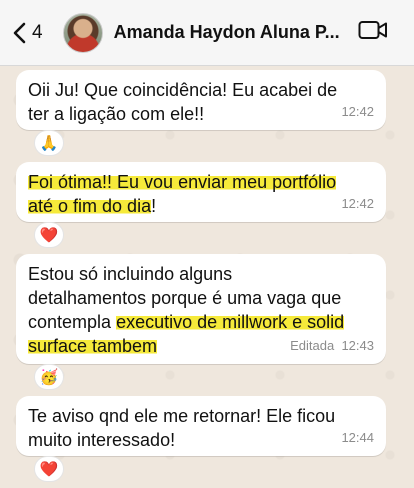 The height and width of the screenshot is (488, 414). I want to click on highlighted-text: Foi ótima!! Eu vou enviar meu portfólio, so click(182, 182).